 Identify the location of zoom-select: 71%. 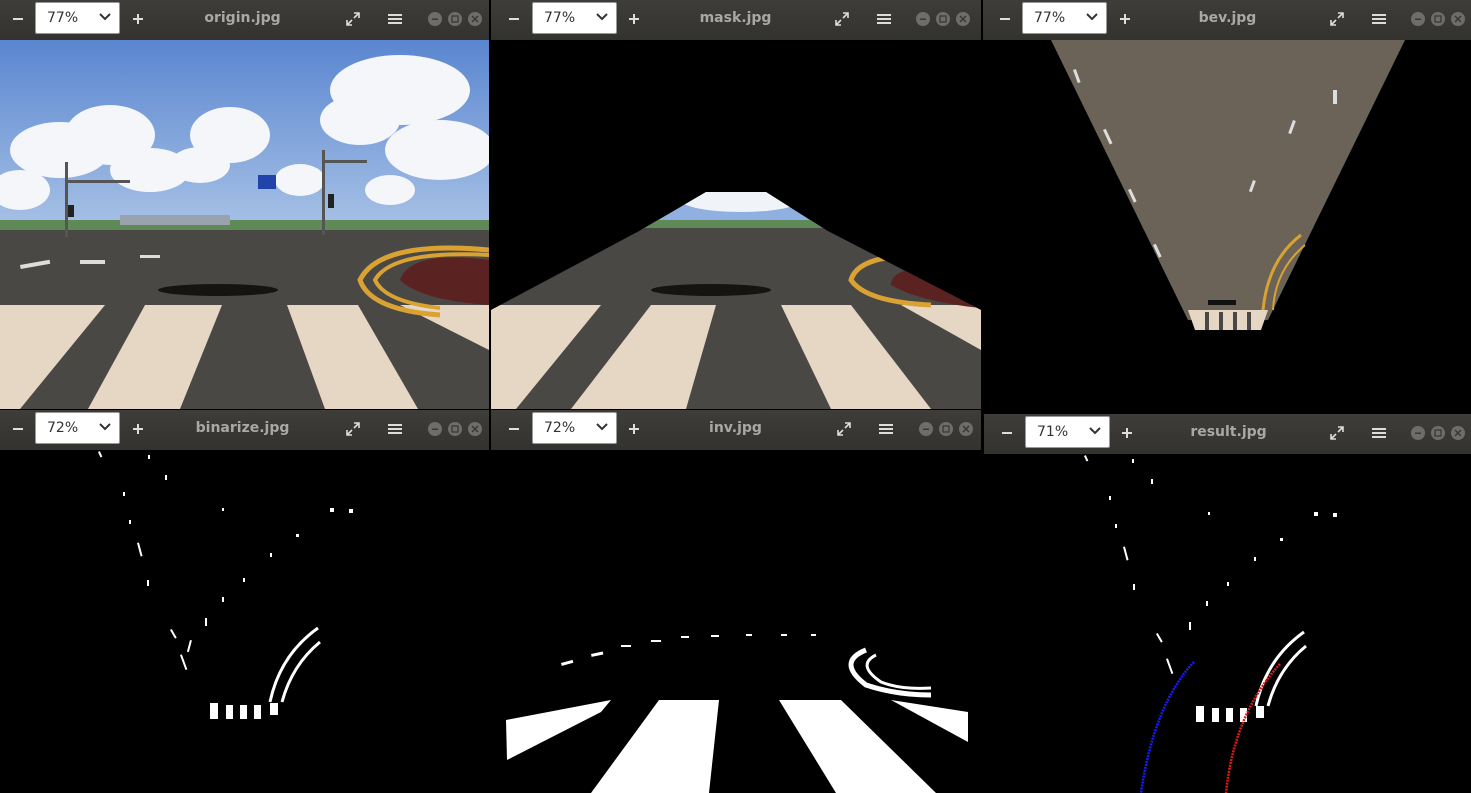
(1067, 432).